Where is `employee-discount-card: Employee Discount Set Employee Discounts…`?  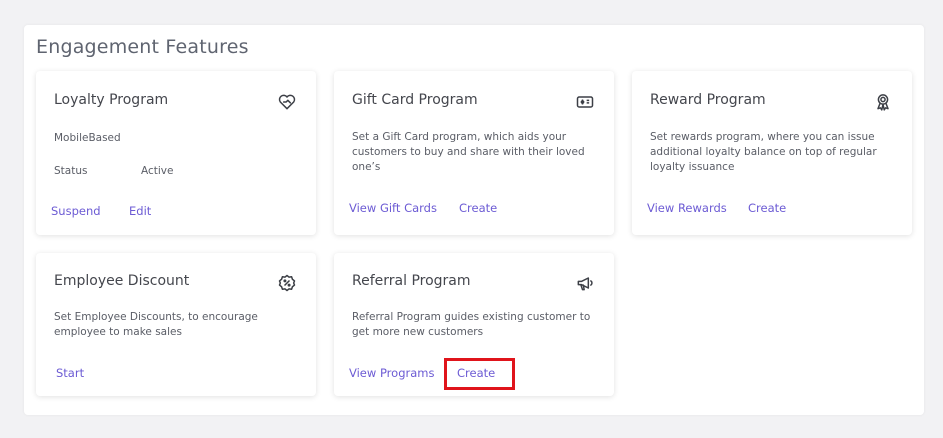
employee-discount-card: Employee Discount Set Employee Discounts… is located at coordinates (176, 324).